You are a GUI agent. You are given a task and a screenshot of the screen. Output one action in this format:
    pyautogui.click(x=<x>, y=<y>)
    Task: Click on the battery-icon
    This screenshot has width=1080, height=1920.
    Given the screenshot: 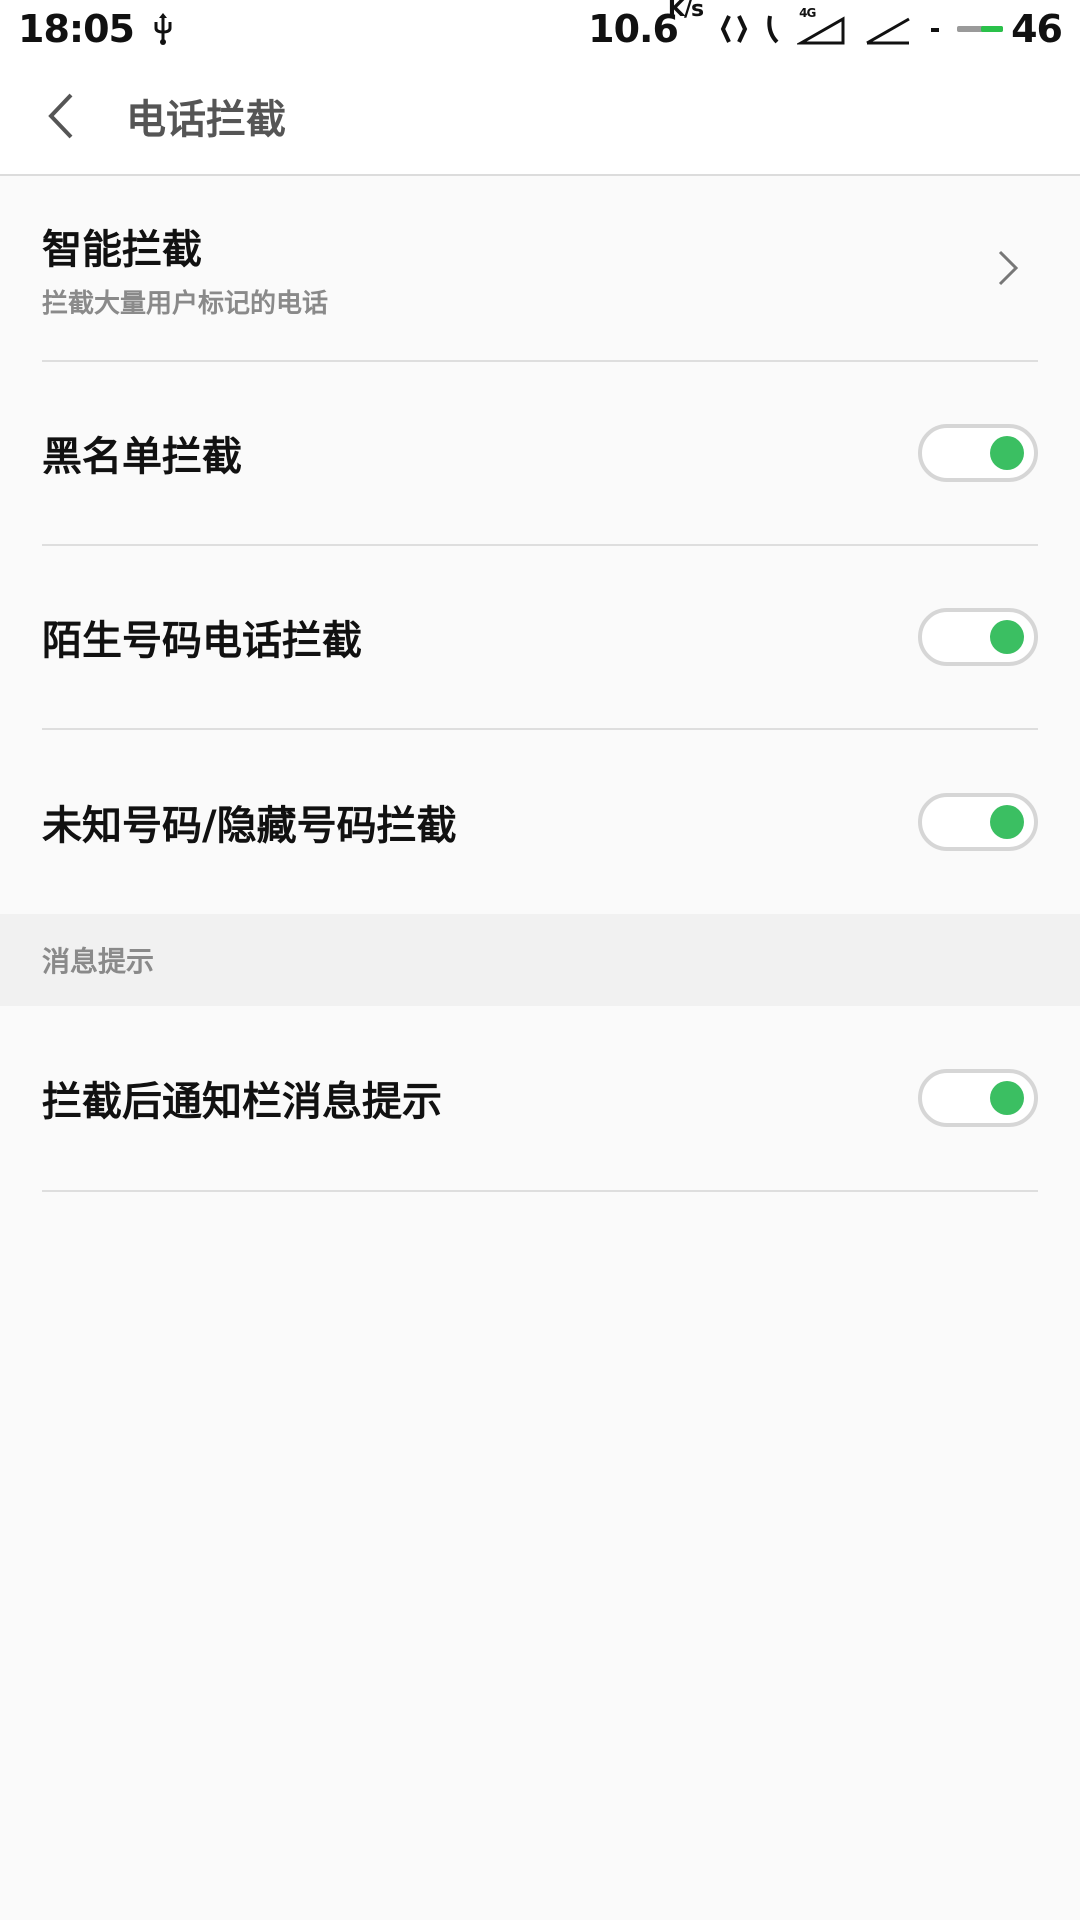 What is the action you would take?
    pyautogui.click(x=980, y=29)
    